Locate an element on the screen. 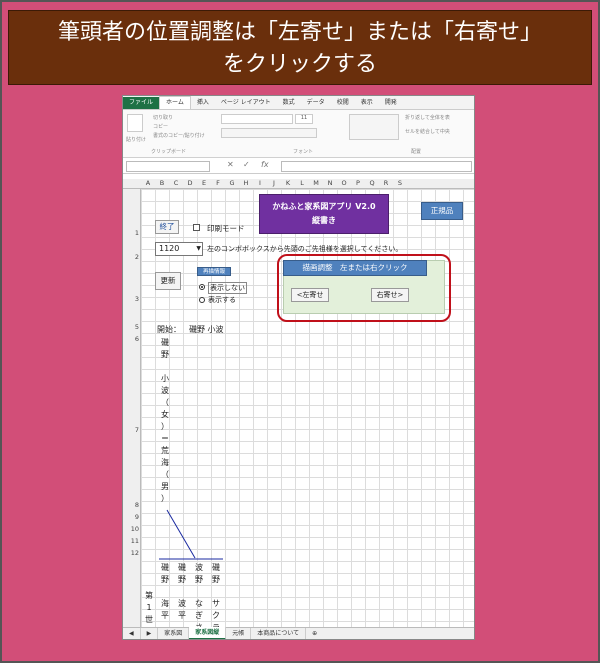 The height and width of the screenshot is (663, 600). banner-line-1: 筆頭者の位置調整は「左寄せ」または「右寄せ」 is located at coordinates (299, 32).